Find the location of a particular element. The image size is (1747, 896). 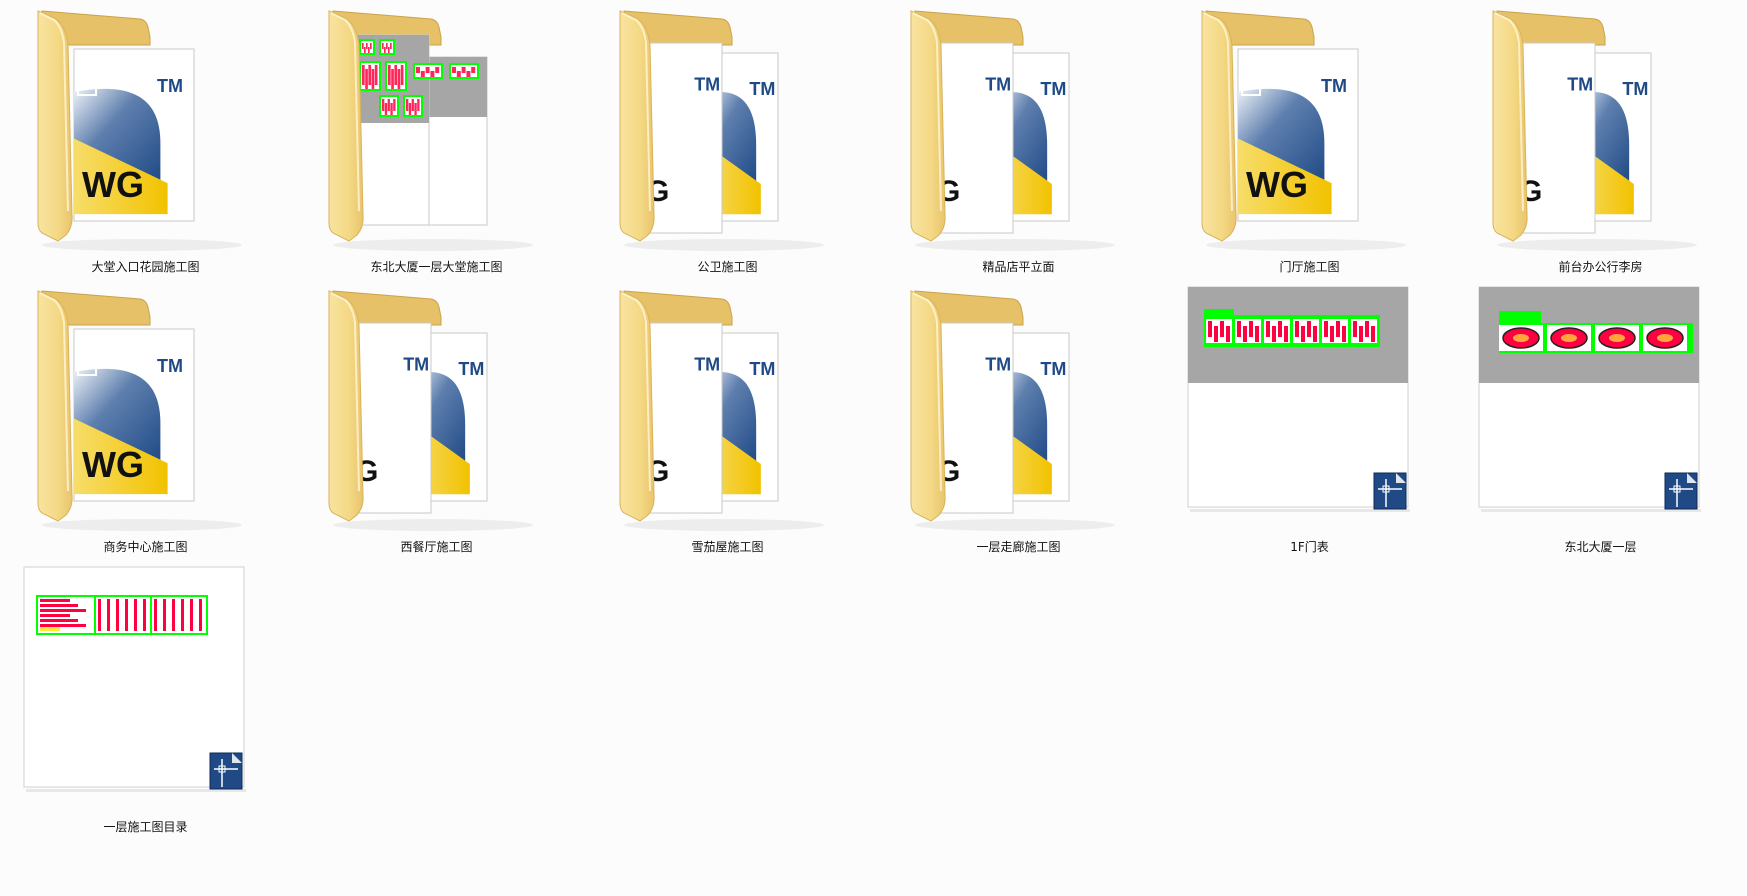

file-name: 东北大厦一层大堂施工图 is located at coordinates (436, 267).